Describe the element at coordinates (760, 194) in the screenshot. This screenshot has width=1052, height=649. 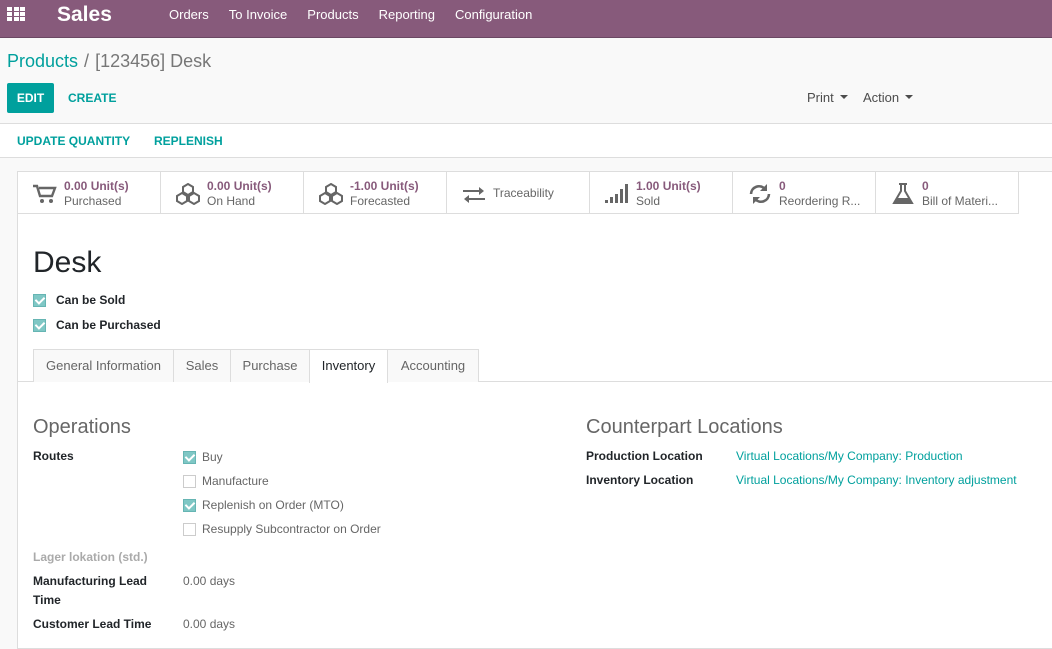
I see `refresh-icon` at that location.